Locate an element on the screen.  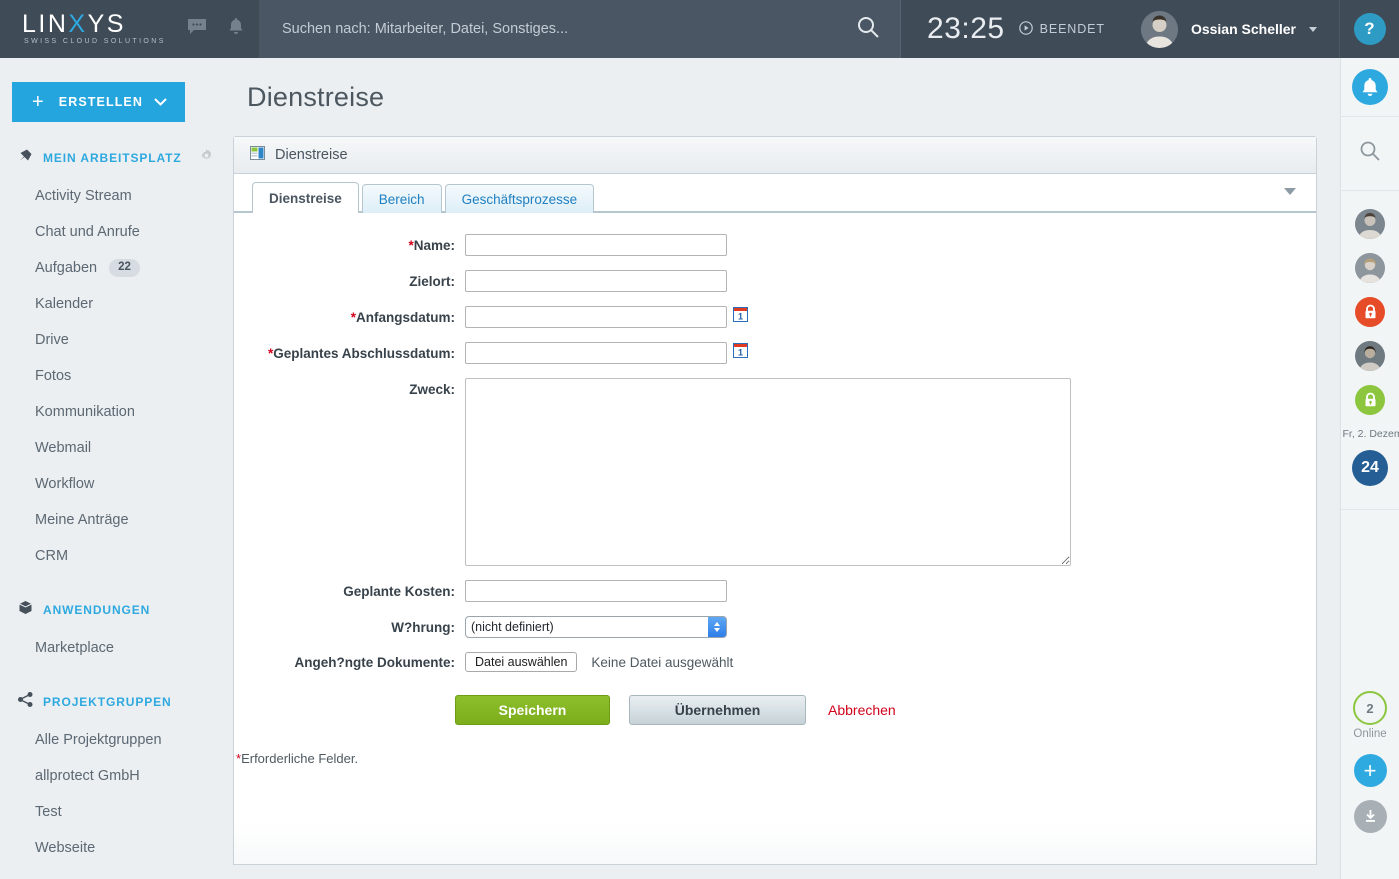
lock-icon-red is located at coordinates (1370, 312).